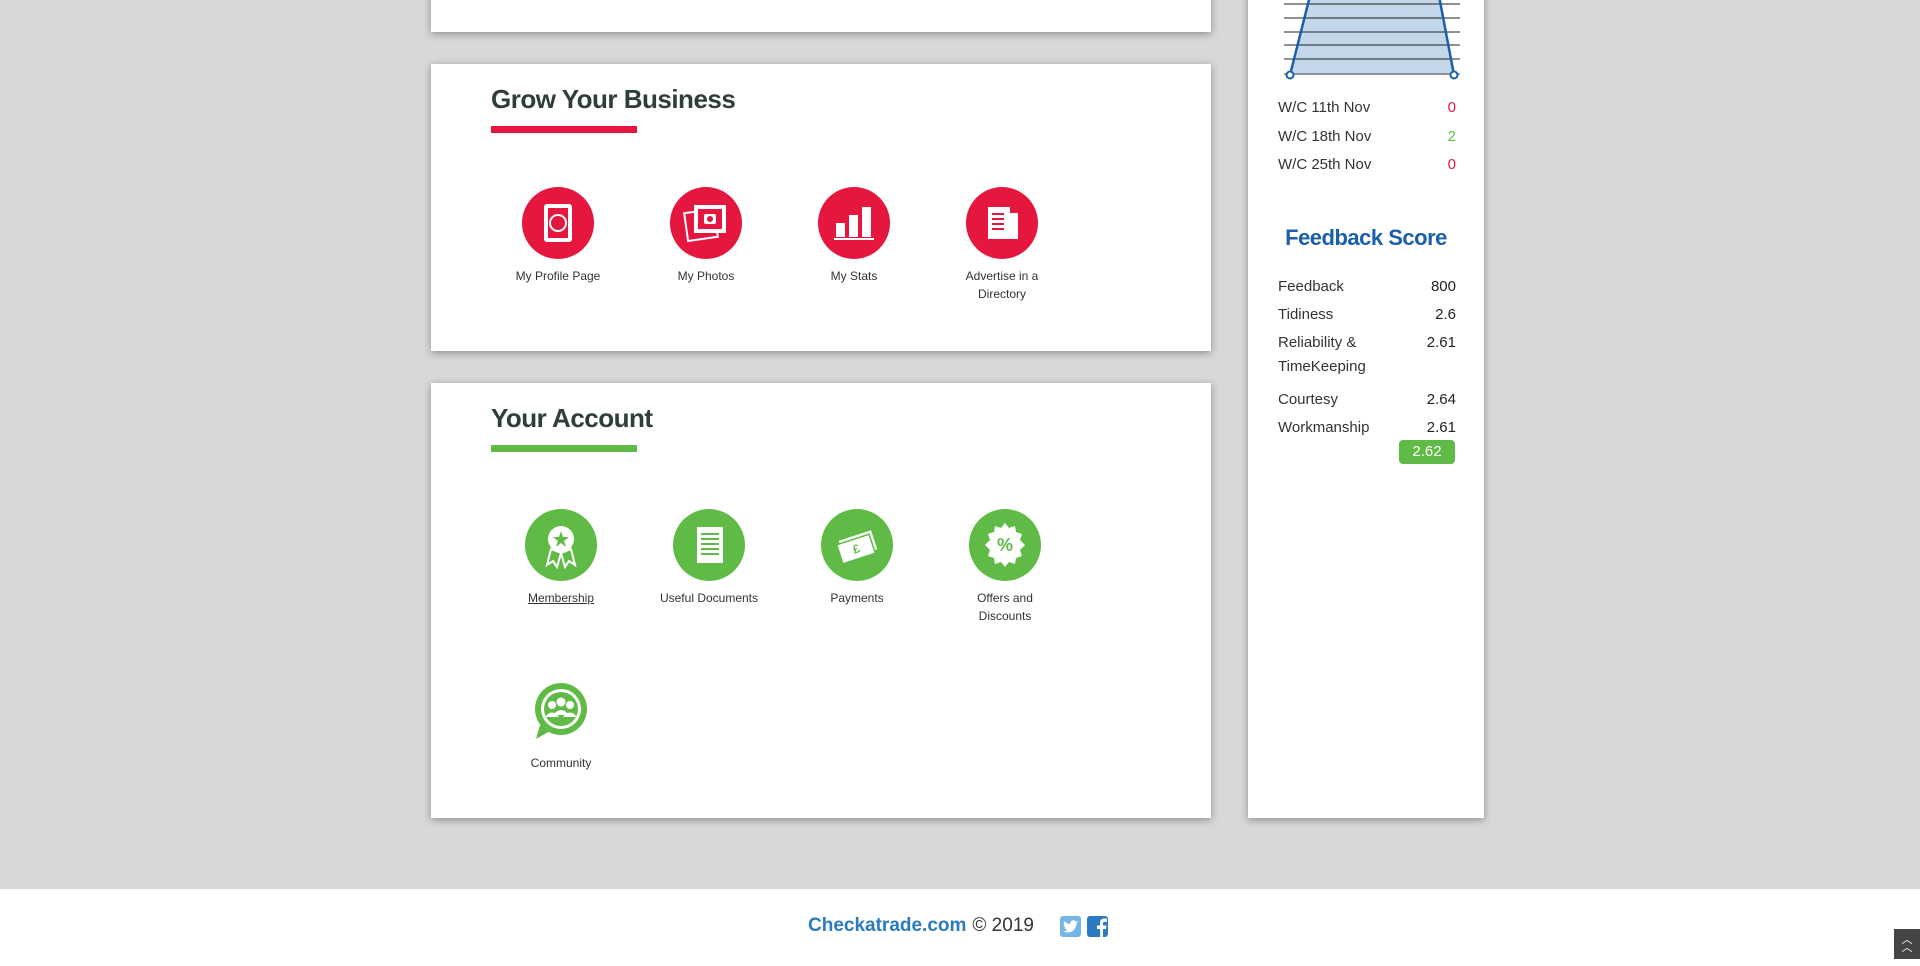 The width and height of the screenshot is (1920, 966). I want to click on week-label: W/C 11th Nov, so click(1324, 107).